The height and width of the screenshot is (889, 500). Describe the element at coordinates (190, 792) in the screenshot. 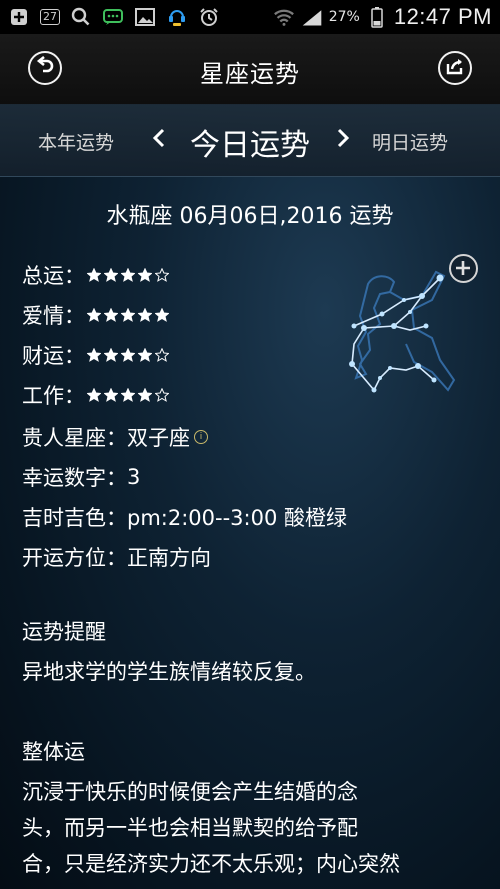

I see `overall-line: 沉浸于快乐的时候便会产生结婚的念` at that location.